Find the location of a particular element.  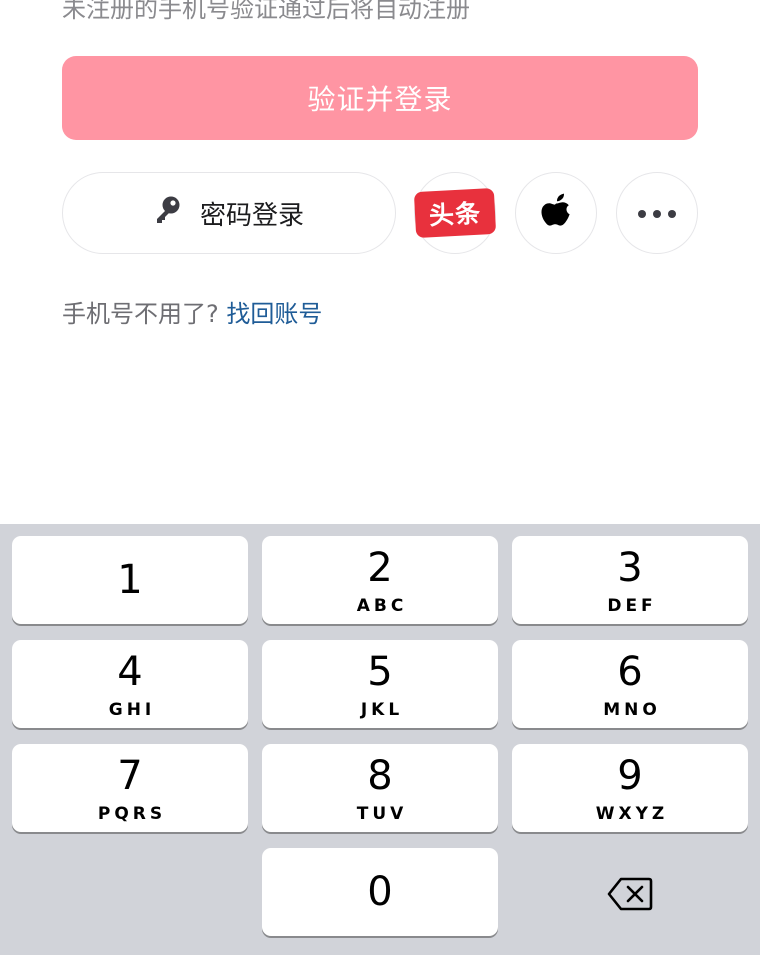

toutiao-login-button: 头条 is located at coordinates (455, 213).